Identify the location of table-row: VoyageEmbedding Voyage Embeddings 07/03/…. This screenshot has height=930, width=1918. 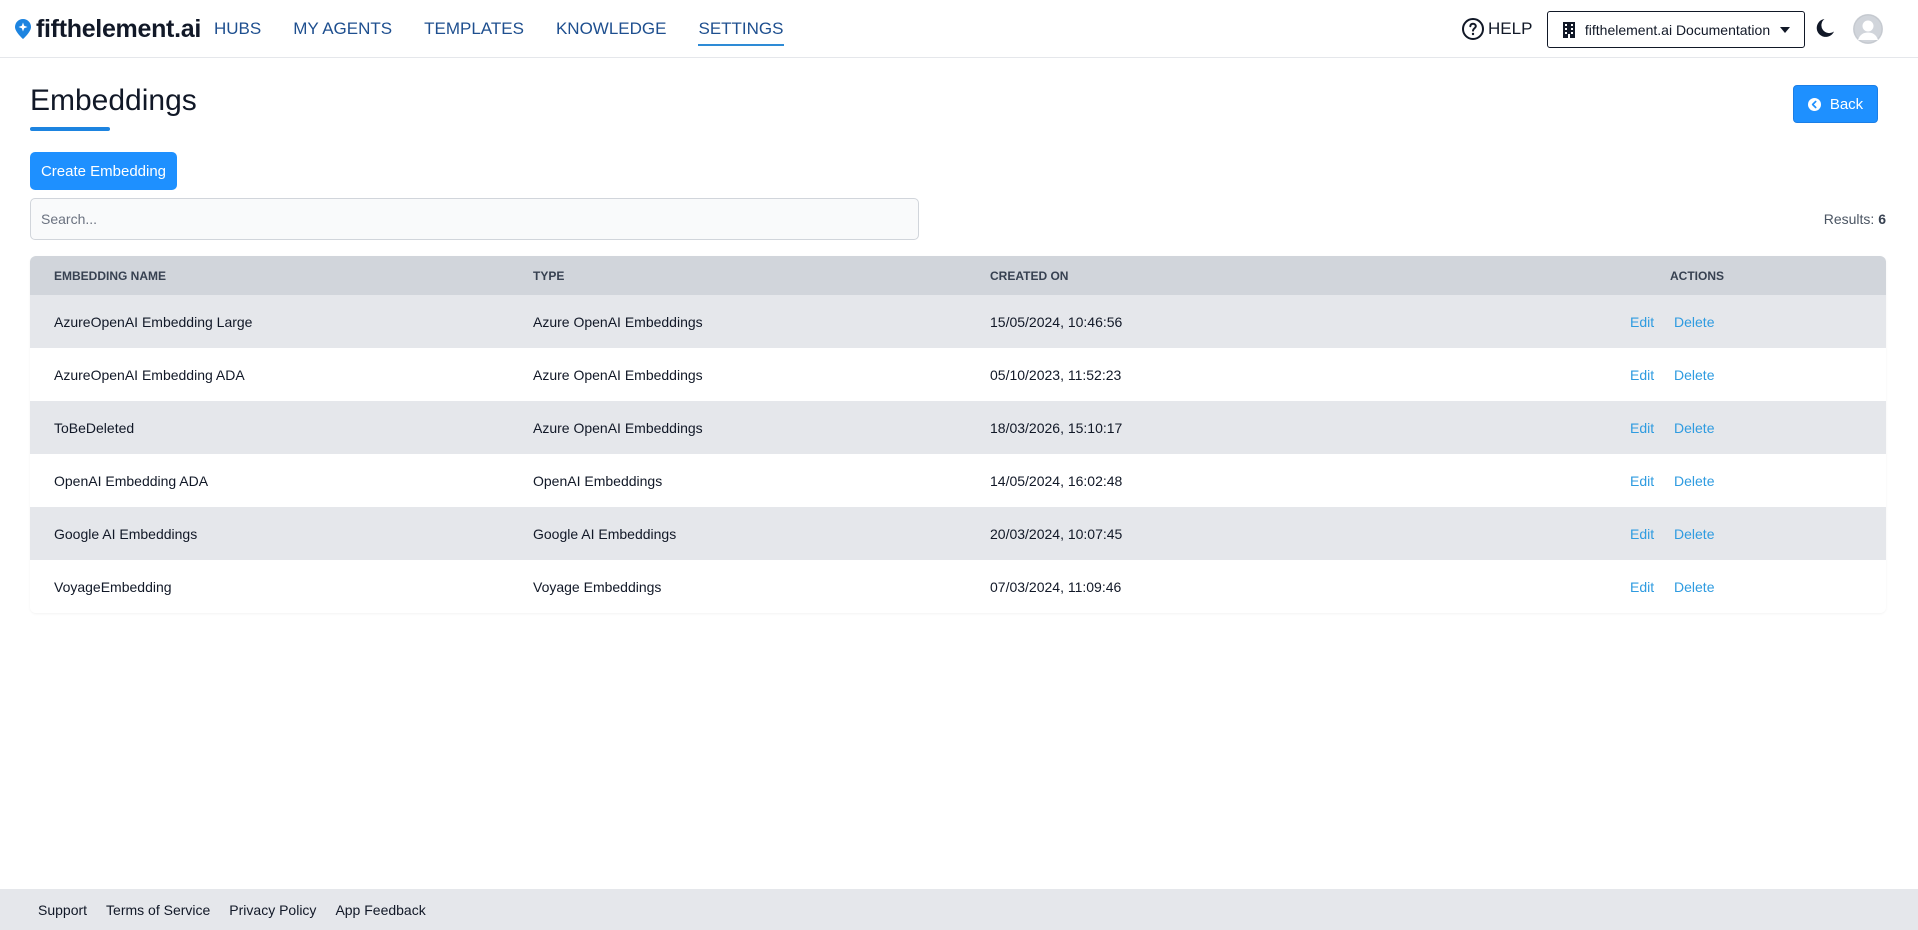
(958, 586).